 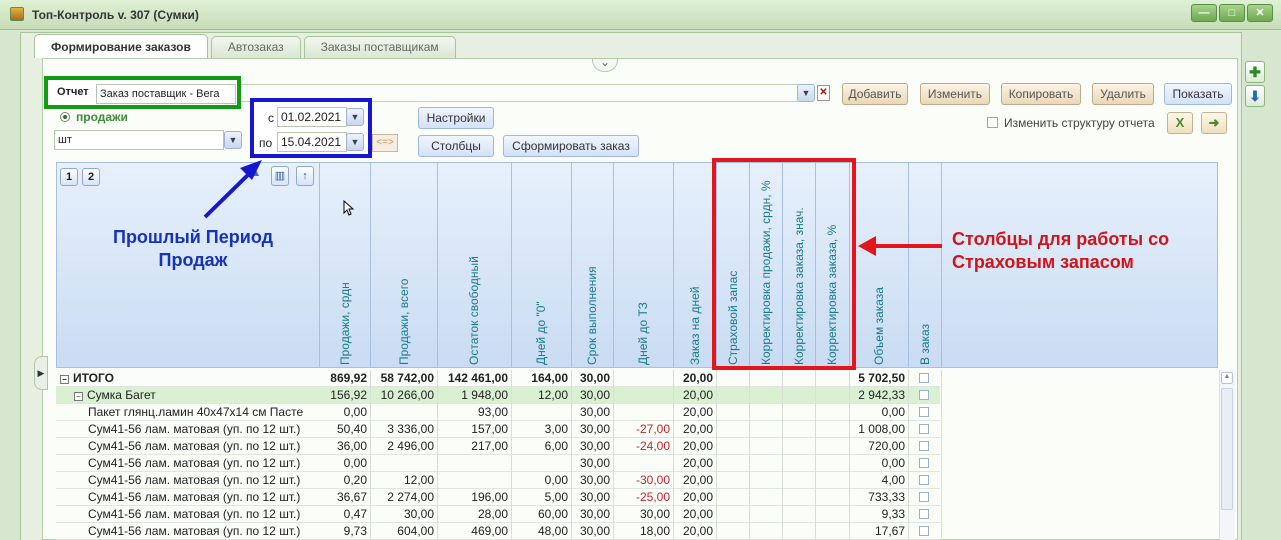 What do you see at coordinates (348, 208) in the screenshot?
I see `mouse-cursor-icon` at bounding box center [348, 208].